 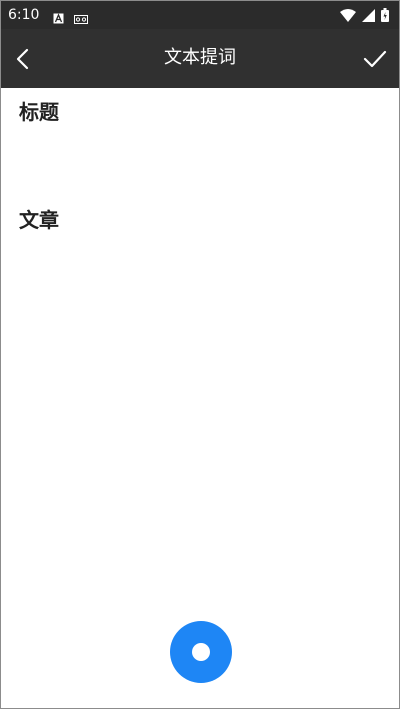 I want to click on record-icon, so click(x=201, y=652).